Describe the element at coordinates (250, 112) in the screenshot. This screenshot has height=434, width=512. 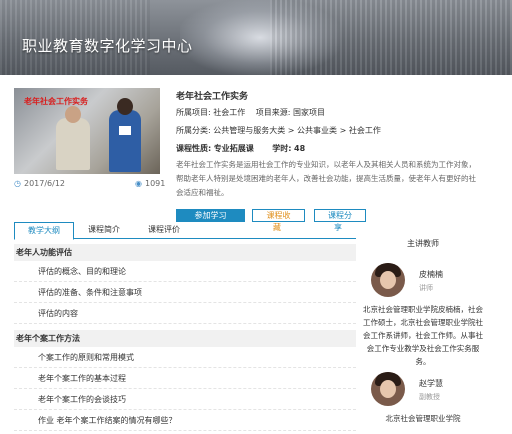
I see `course-project-line: 所属项目: 社会工作 项目来源: 国家项目` at that location.